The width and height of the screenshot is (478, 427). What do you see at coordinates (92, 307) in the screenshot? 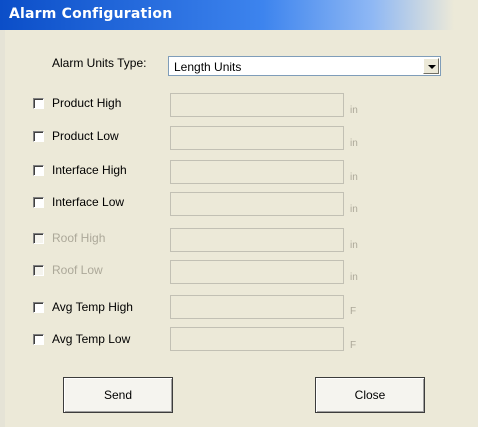
I see `avg-temp-high-label: Avg Temp High` at bounding box center [92, 307].